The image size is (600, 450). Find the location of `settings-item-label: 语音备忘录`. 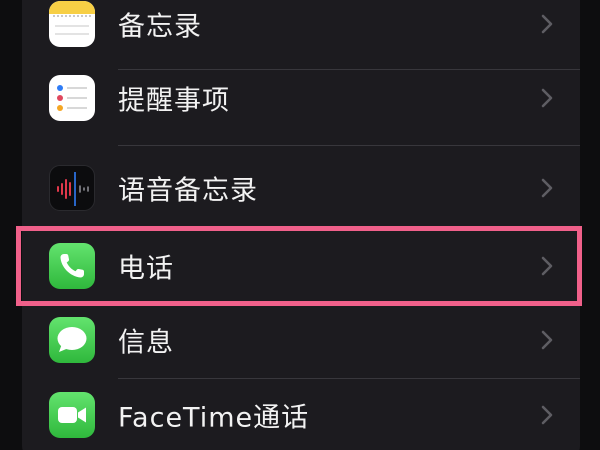

settings-item-label: 语音备忘录 is located at coordinates (188, 191).